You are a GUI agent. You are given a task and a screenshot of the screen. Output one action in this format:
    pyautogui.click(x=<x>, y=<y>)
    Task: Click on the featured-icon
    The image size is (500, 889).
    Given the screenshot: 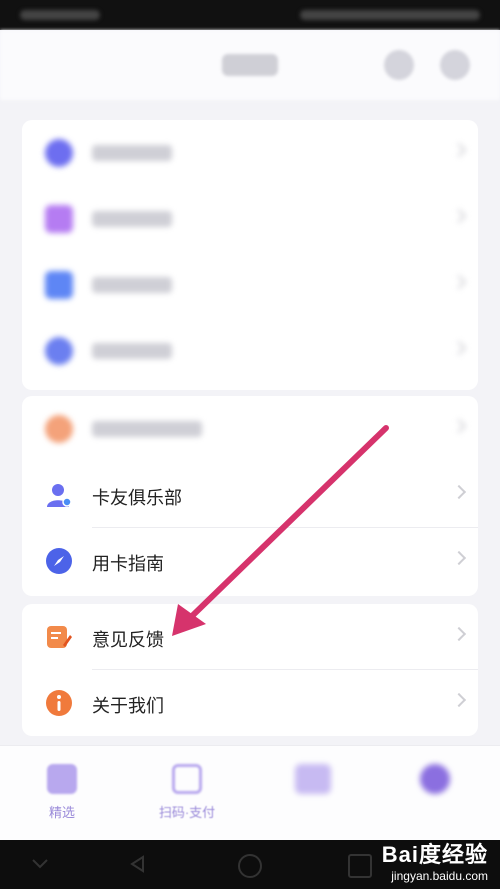 What is the action you would take?
    pyautogui.click(x=62, y=779)
    